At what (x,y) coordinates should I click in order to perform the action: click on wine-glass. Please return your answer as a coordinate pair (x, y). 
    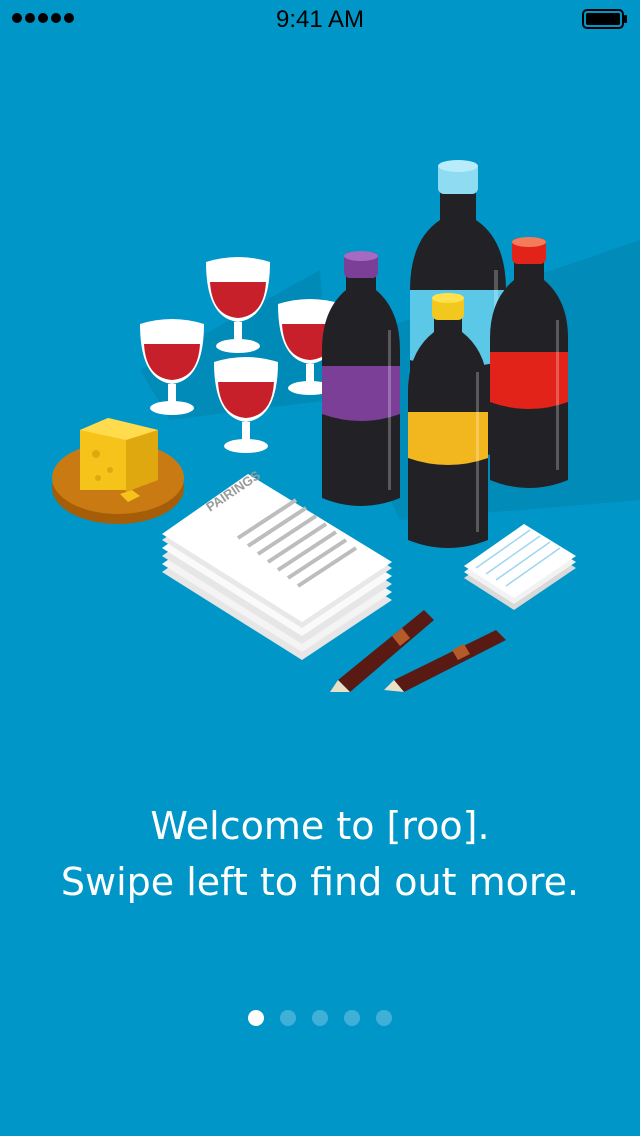
    Looking at the image, I should click on (246, 405).